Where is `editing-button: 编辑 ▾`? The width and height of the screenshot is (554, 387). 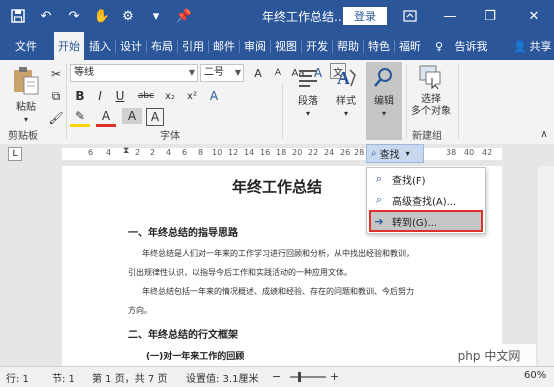
editing-button: 编辑 ▾ is located at coordinates (384, 101).